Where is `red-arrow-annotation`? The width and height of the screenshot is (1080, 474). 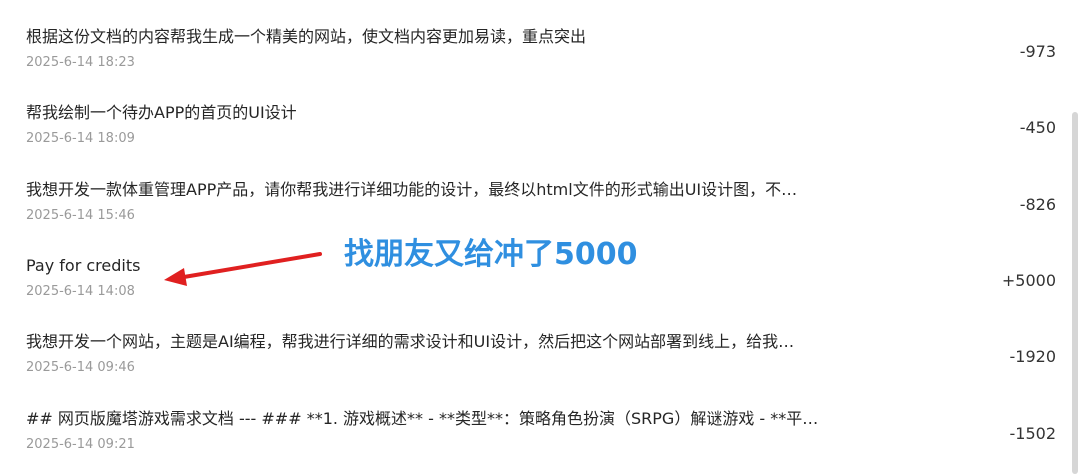 red-arrow-annotation is located at coordinates (243, 269).